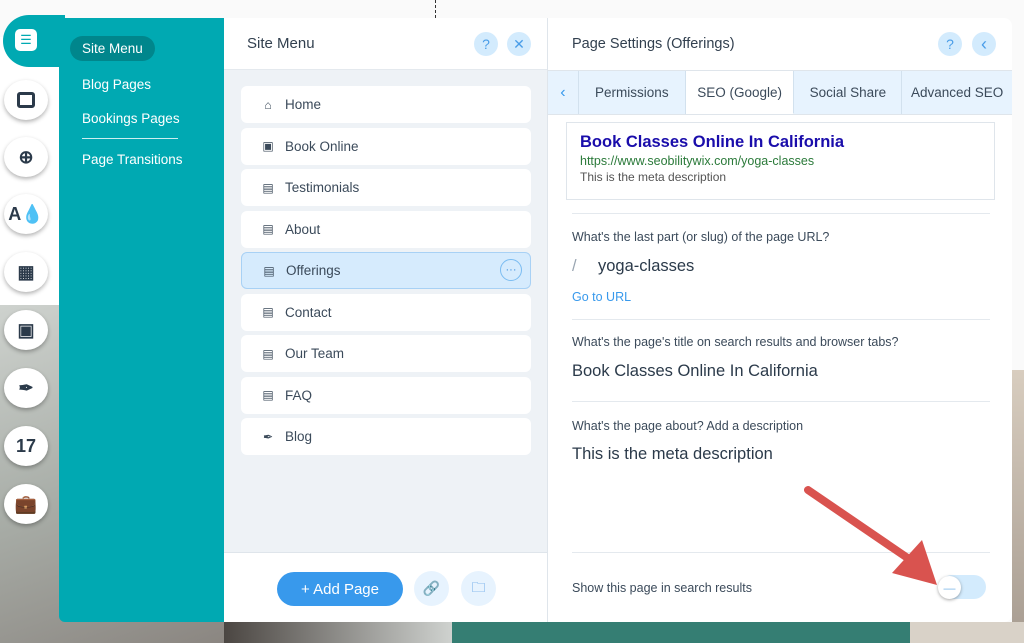 The width and height of the screenshot is (1024, 643). Describe the element at coordinates (112, 48) in the screenshot. I see `submenu-site-menu: Site Menu` at that location.